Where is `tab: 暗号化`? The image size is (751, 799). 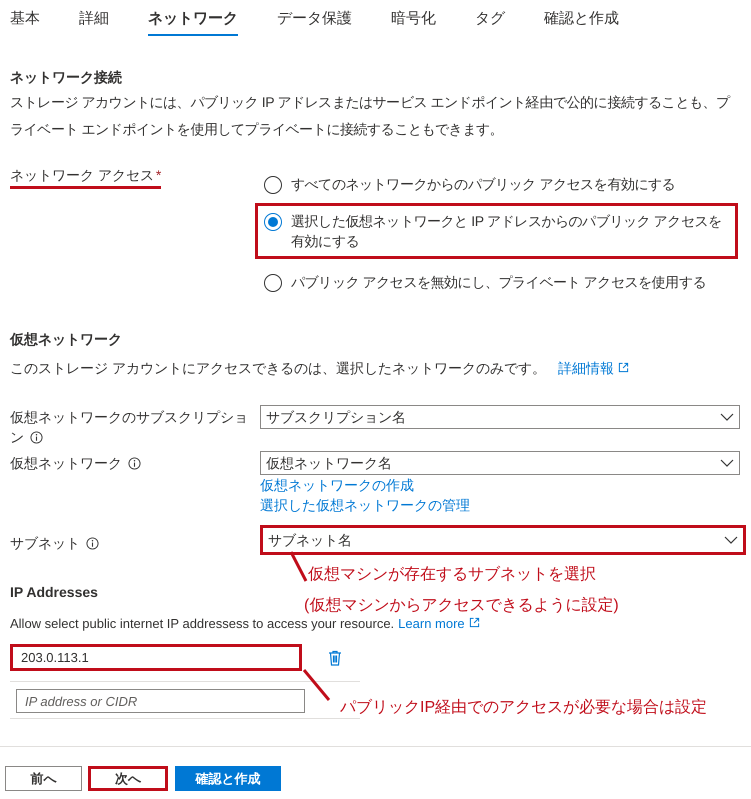
tab: 暗号化 is located at coordinates (413, 18).